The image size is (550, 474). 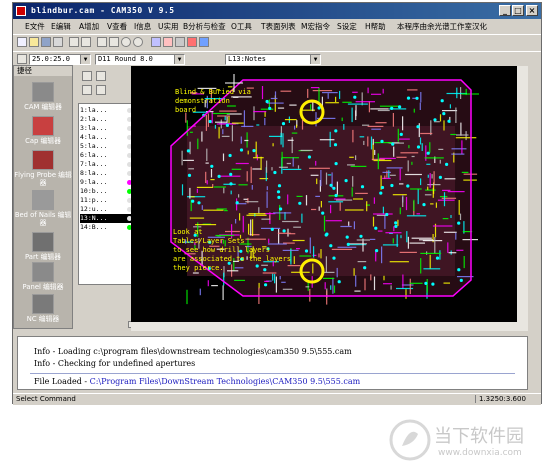 What do you see at coordinates (61, 26) in the screenshot?
I see `menu-edit: E编辑` at bounding box center [61, 26].